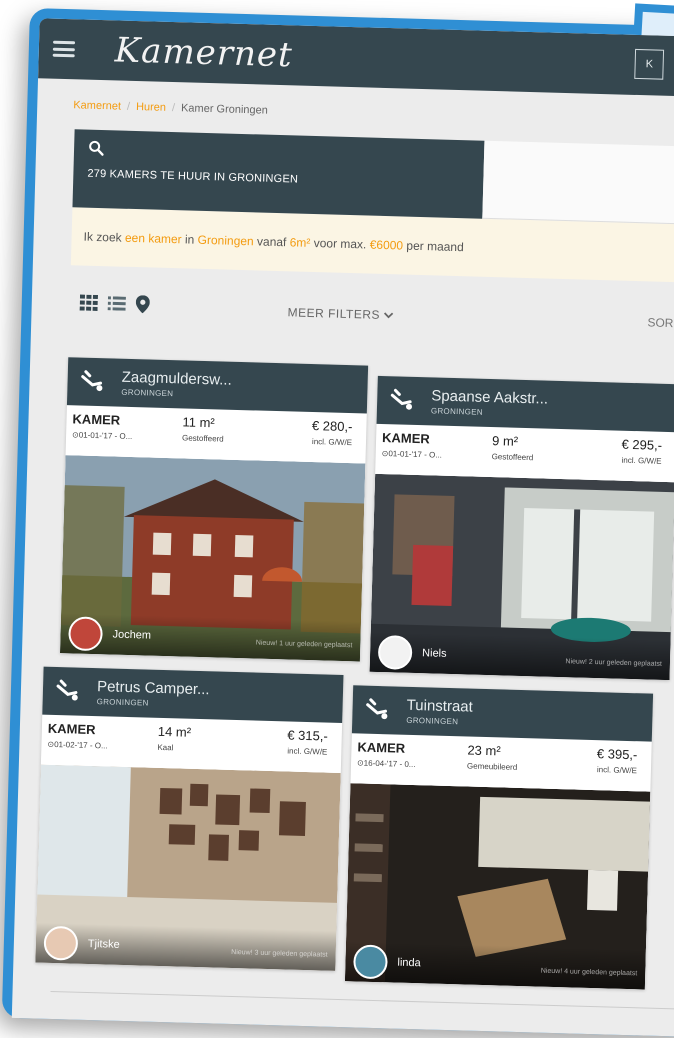 This screenshot has height=1038, width=674. I want to click on more-filters-label: MEER FILTERS, so click(334, 313).